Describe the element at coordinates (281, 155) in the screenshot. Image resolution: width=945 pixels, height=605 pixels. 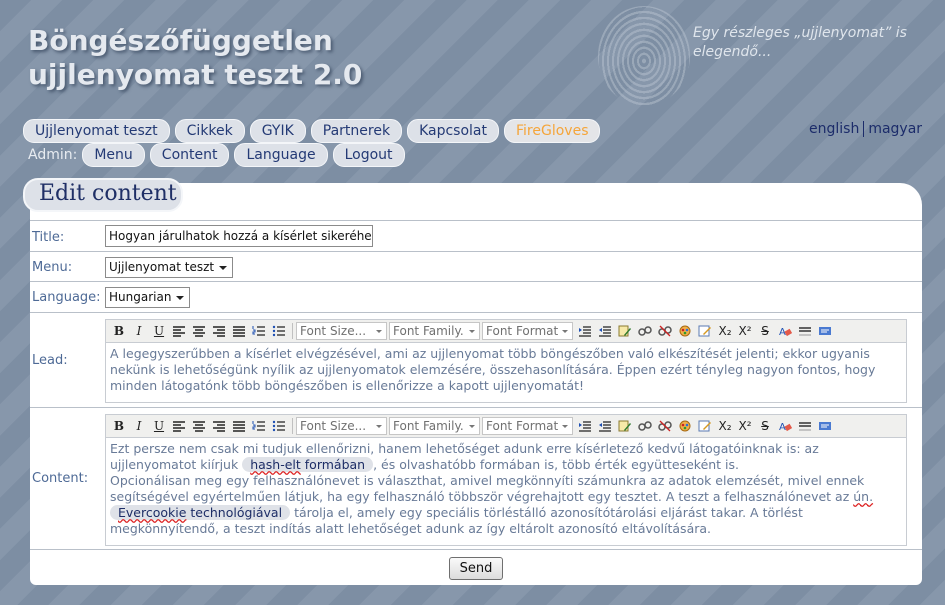
I see `admin-item-language: Language` at that location.